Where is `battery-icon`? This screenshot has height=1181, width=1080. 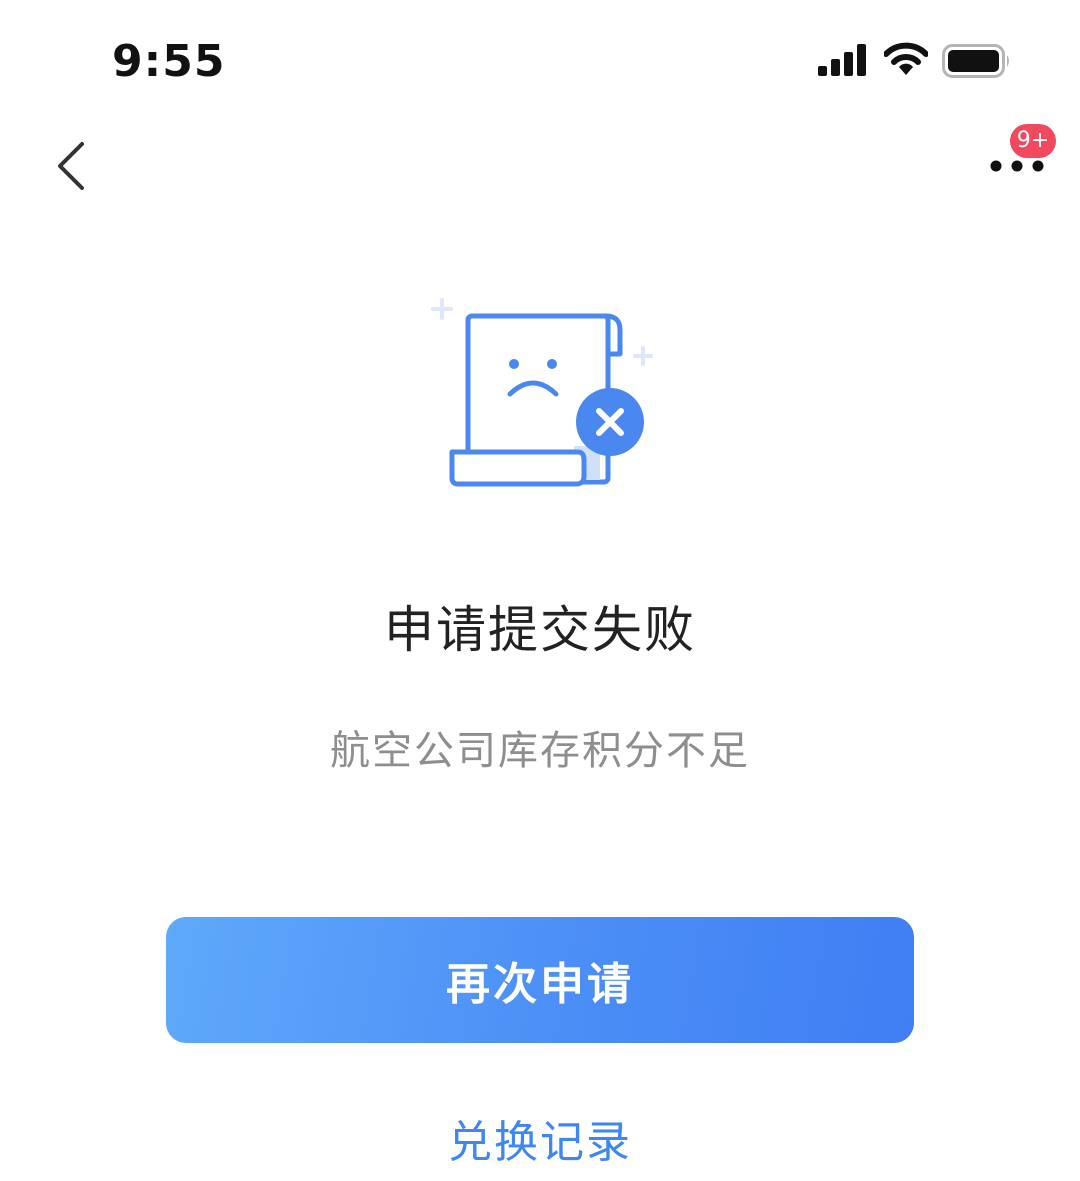
battery-icon is located at coordinates (975, 61).